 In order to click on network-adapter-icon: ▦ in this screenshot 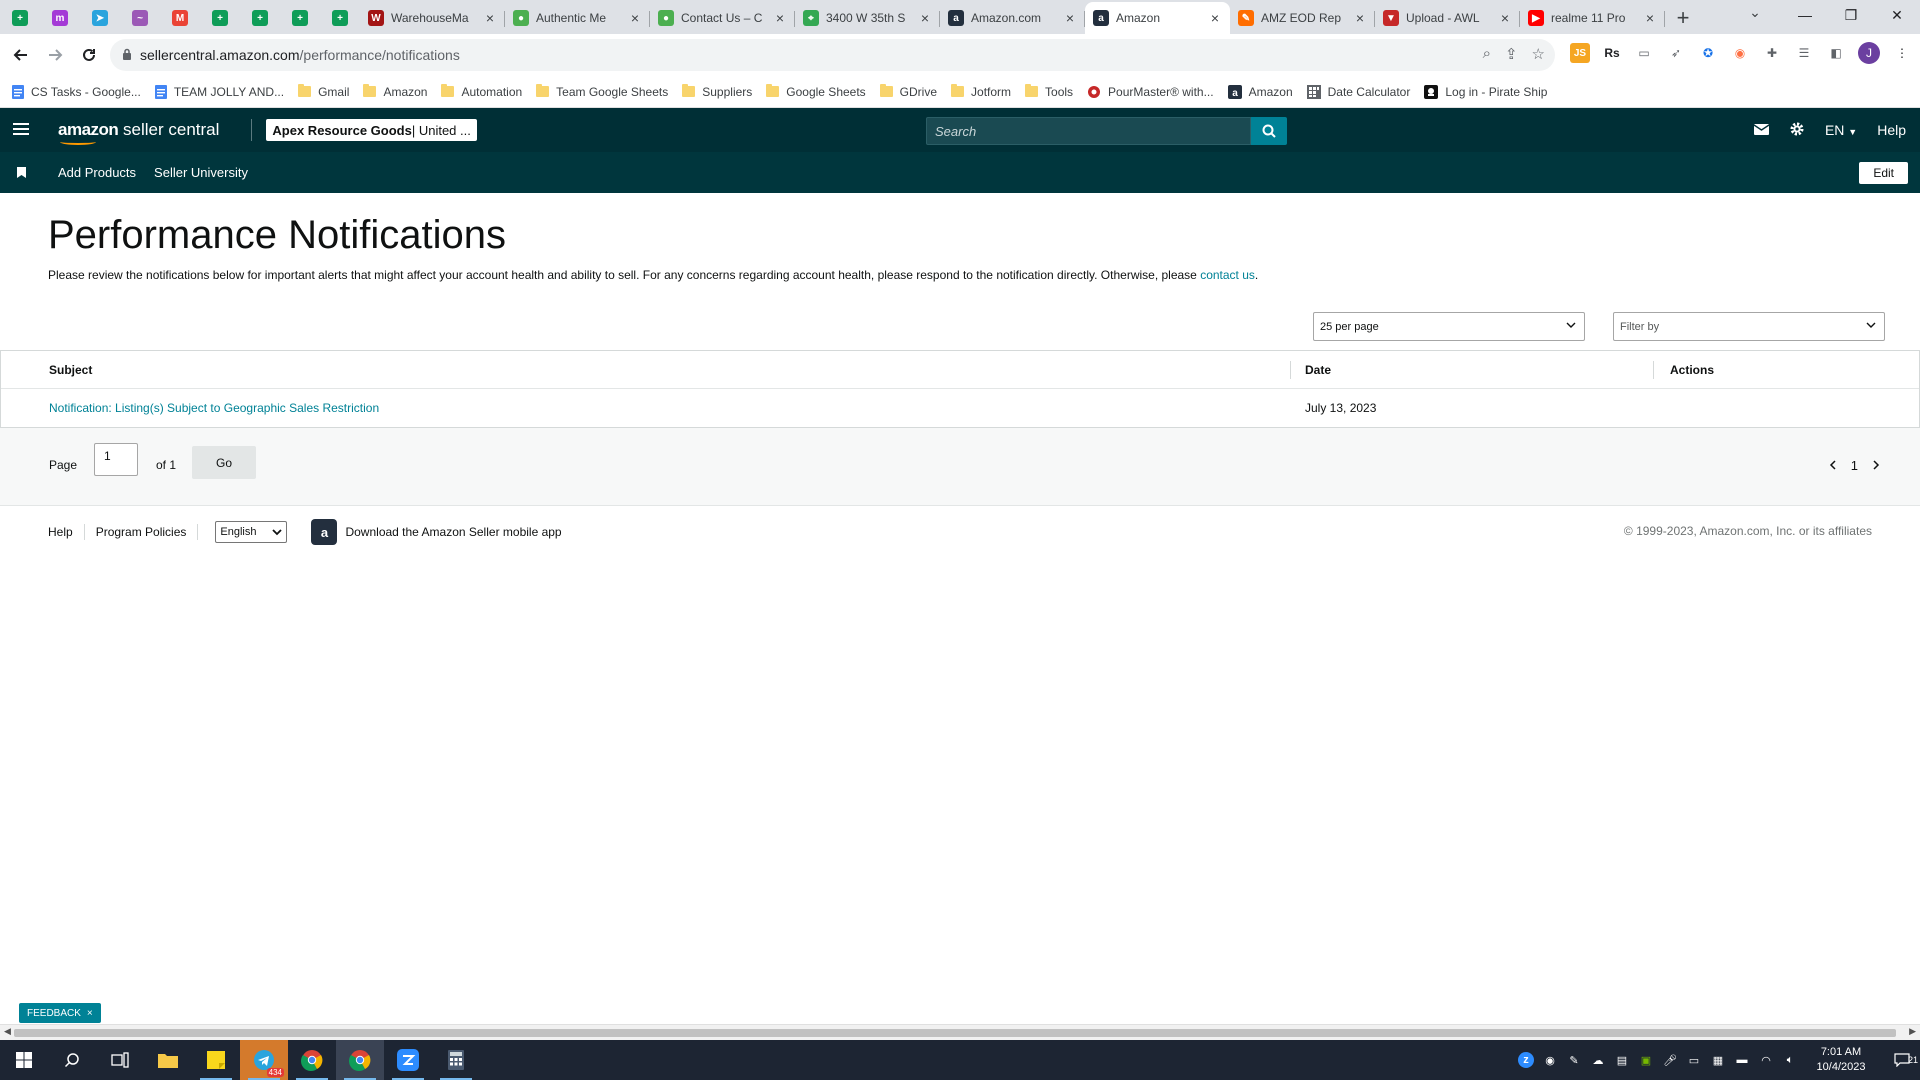, I will do `click(1718, 1060)`.